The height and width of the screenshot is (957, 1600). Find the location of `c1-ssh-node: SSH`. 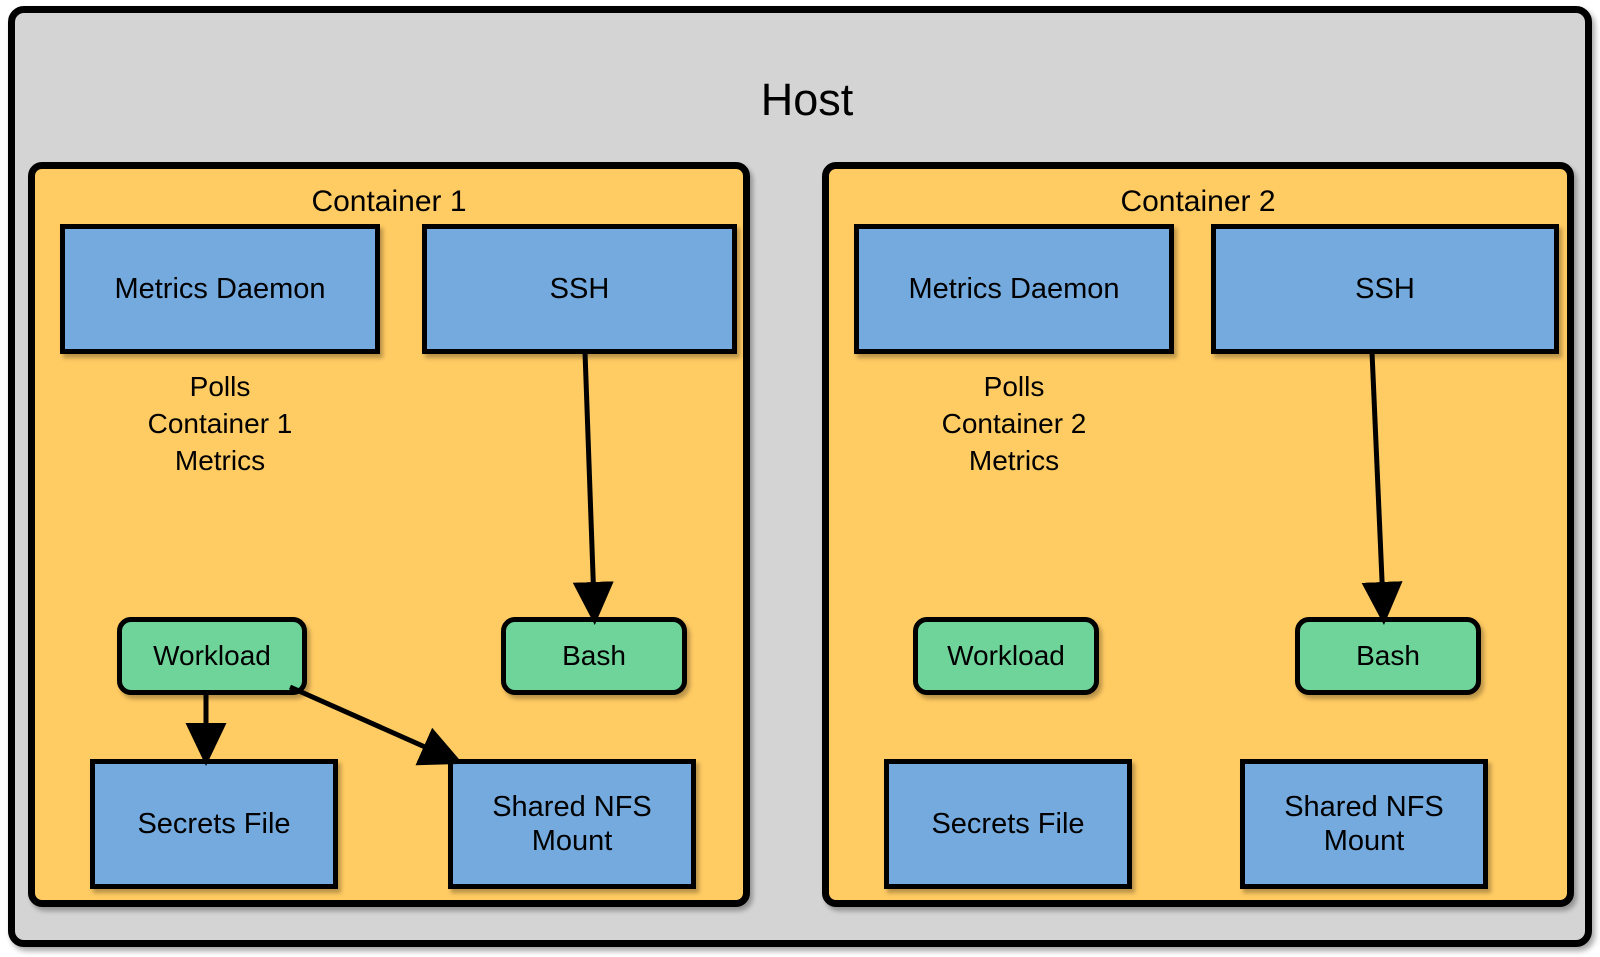

c1-ssh-node: SSH is located at coordinates (579, 289).